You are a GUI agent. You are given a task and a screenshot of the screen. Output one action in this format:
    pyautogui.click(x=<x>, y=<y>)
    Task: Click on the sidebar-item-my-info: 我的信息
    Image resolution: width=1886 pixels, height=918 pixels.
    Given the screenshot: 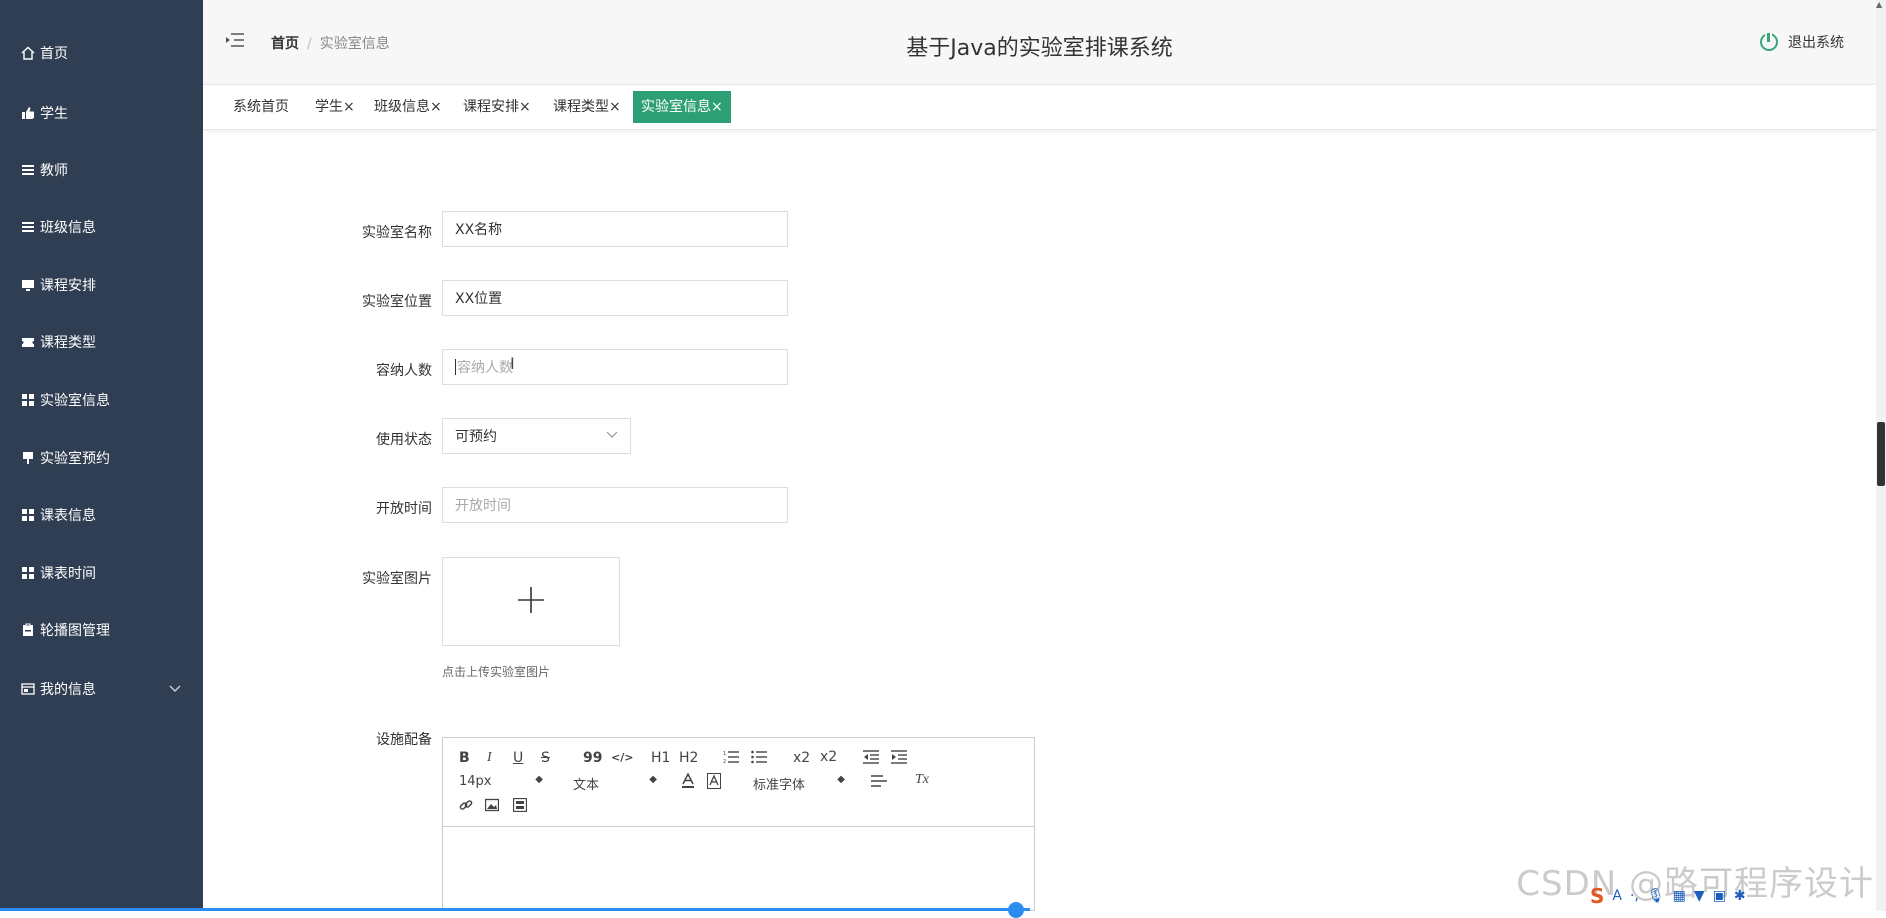 What is the action you would take?
    pyautogui.click(x=101, y=689)
    